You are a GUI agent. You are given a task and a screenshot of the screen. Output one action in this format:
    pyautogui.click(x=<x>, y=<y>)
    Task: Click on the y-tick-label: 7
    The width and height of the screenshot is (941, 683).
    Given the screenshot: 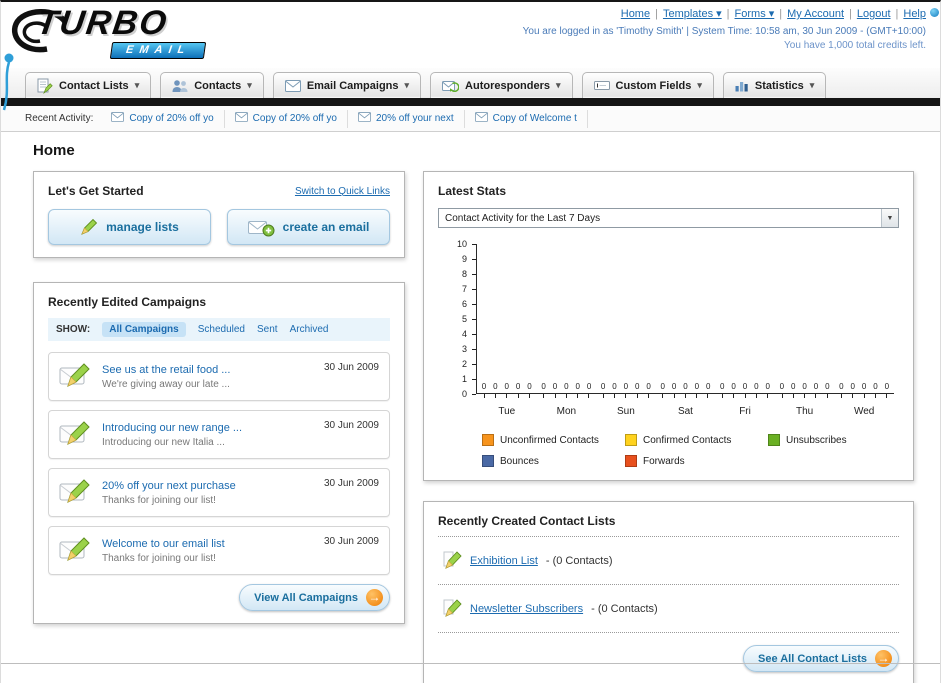 What is the action you would take?
    pyautogui.click(x=464, y=289)
    